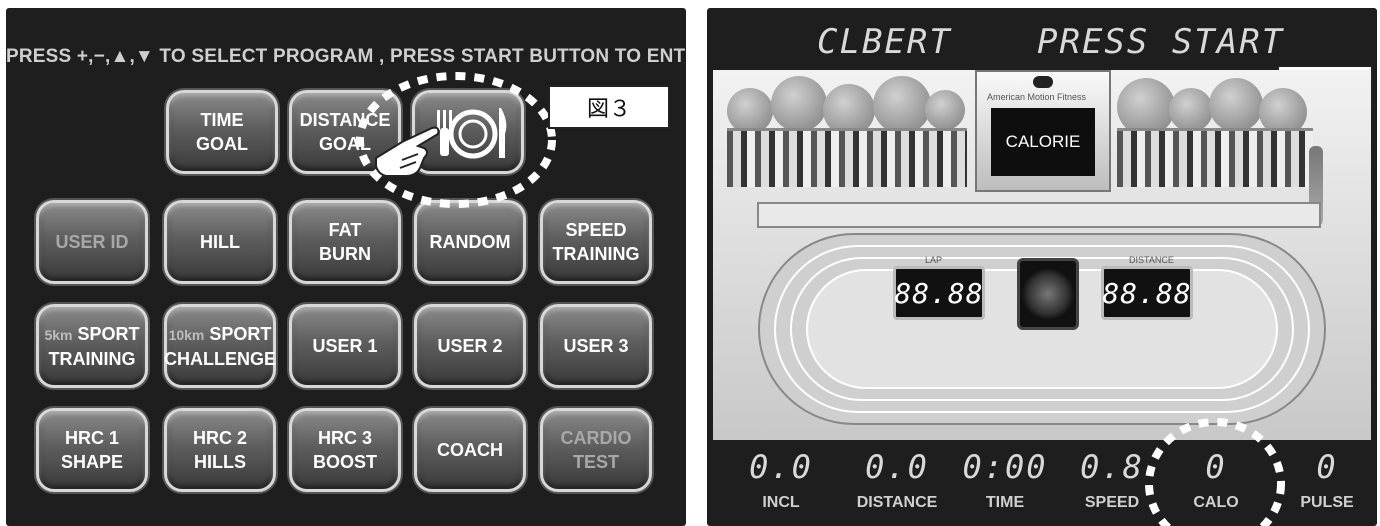 The image size is (1380, 526). What do you see at coordinates (595, 462) in the screenshot?
I see `button-label-line2: TEST` at bounding box center [595, 462].